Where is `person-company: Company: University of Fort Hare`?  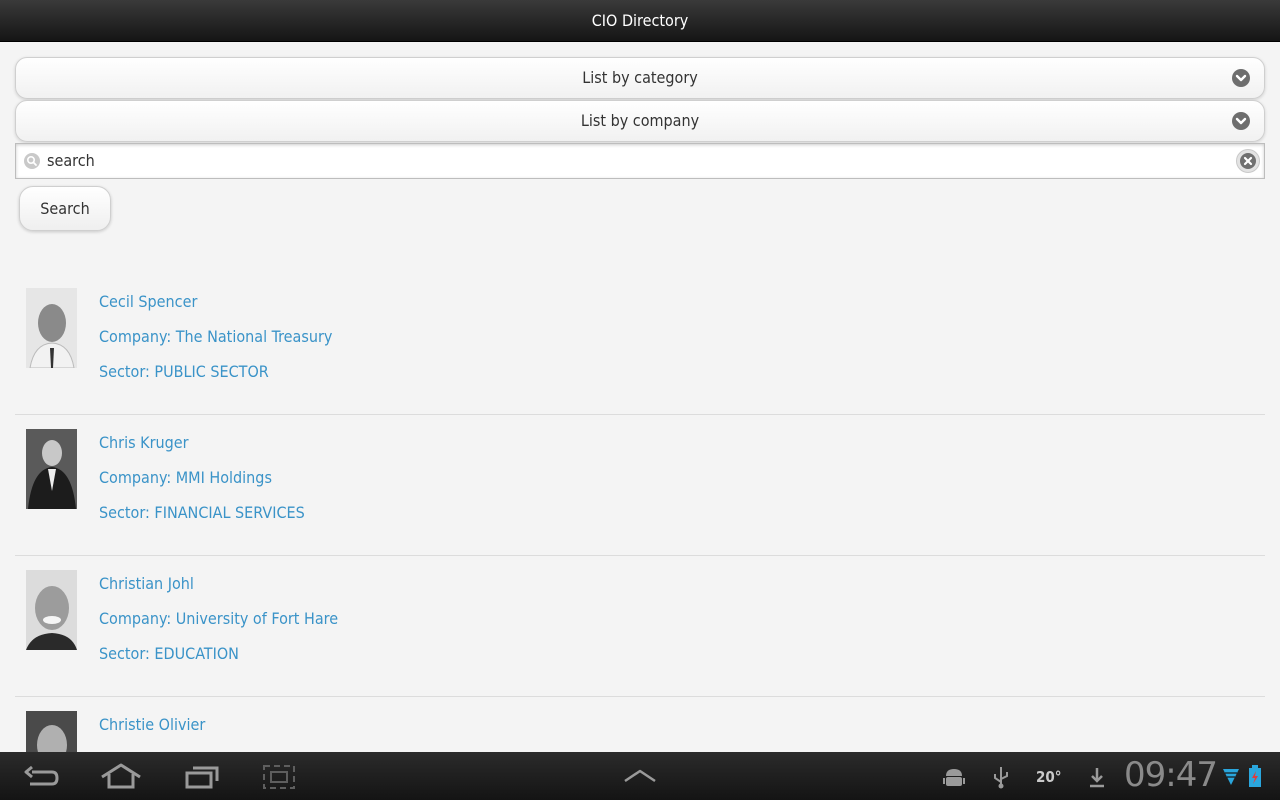
person-company: Company: University of Fort Hare is located at coordinates (218, 626).